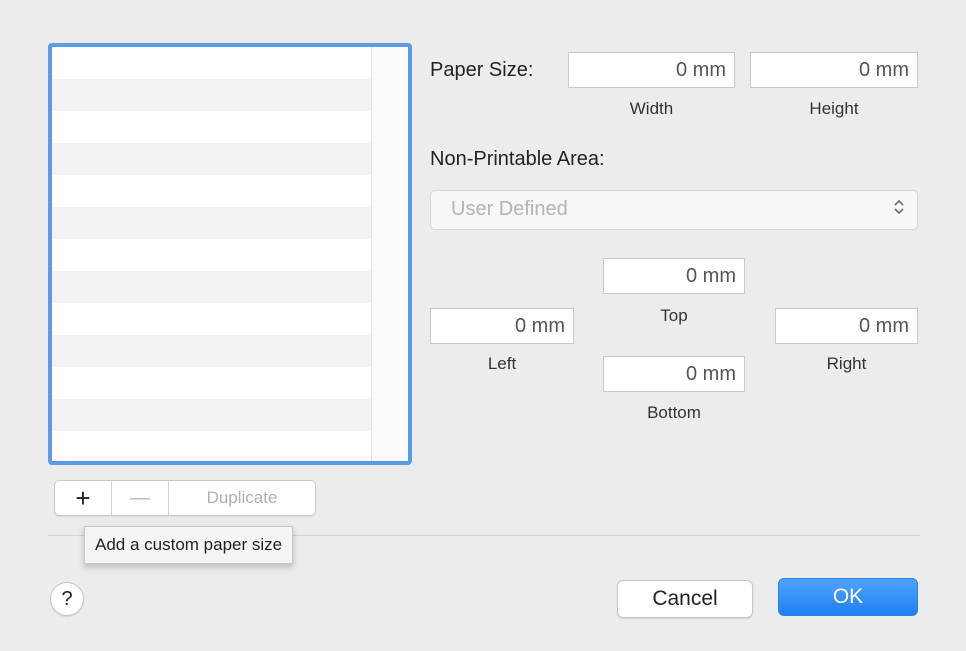  I want to click on popup-arrows-icon, so click(899, 210).